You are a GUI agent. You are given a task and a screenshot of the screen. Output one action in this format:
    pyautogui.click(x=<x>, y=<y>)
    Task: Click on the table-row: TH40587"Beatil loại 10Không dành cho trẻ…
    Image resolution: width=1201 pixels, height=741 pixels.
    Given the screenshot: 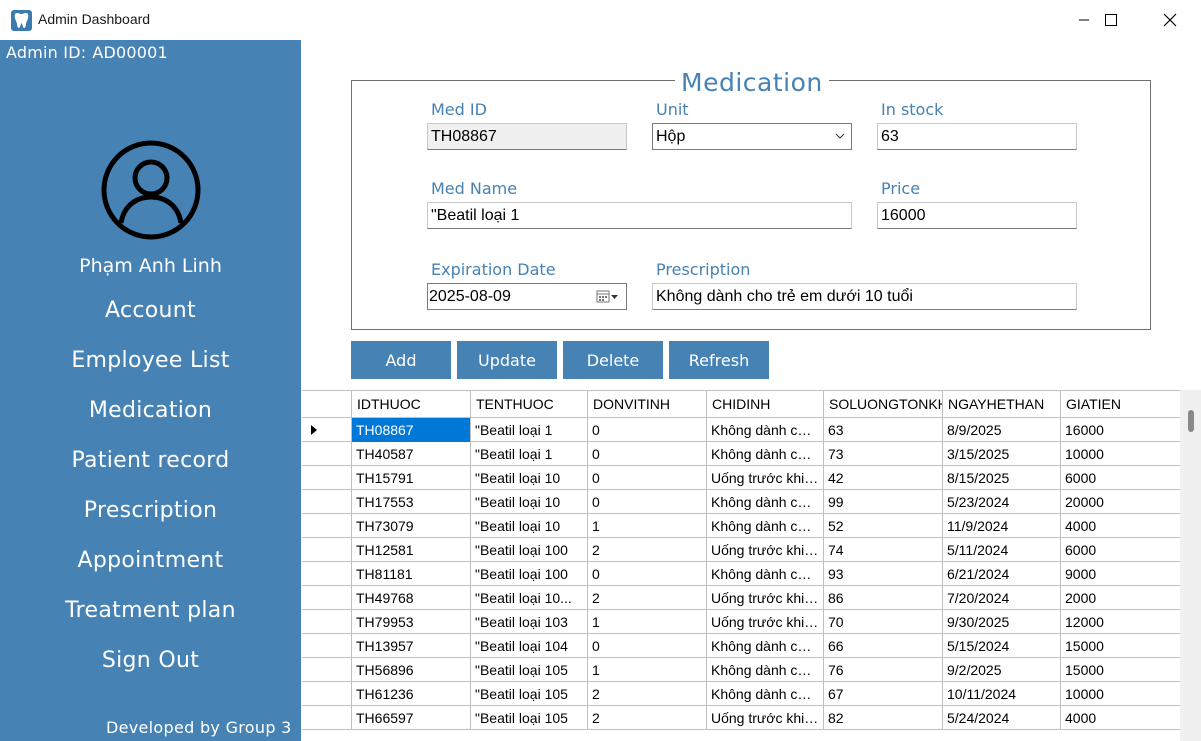 What is the action you would take?
    pyautogui.click(x=741, y=454)
    